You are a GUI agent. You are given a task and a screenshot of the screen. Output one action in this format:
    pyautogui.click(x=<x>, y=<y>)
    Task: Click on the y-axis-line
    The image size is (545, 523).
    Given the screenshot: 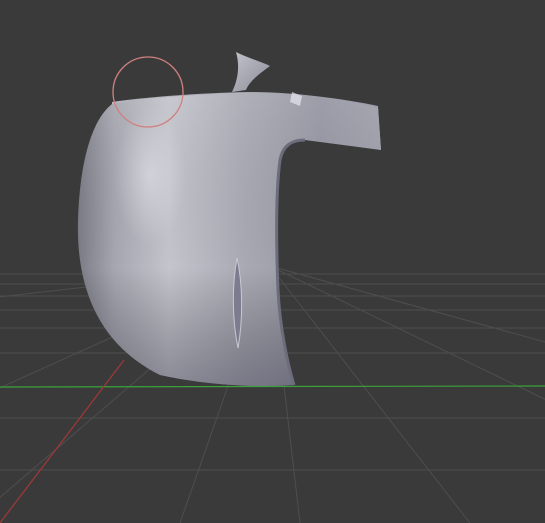 What is the action you would take?
    pyautogui.click(x=62, y=441)
    